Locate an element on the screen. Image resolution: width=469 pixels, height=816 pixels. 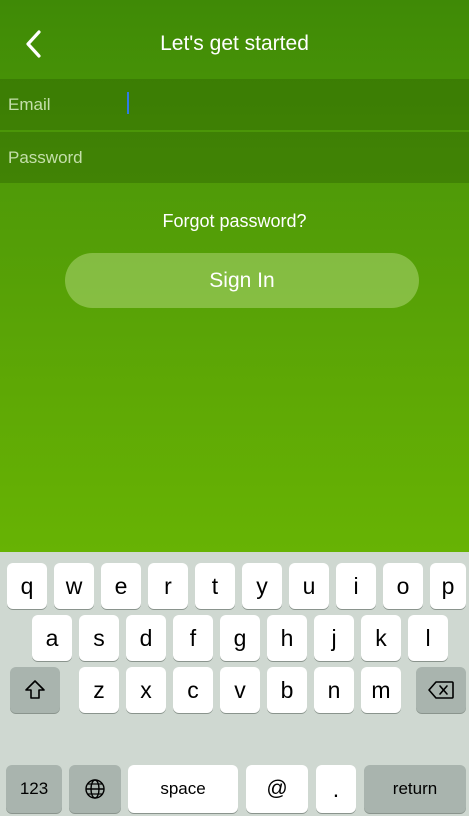
key-n: n is located at coordinates (334, 690).